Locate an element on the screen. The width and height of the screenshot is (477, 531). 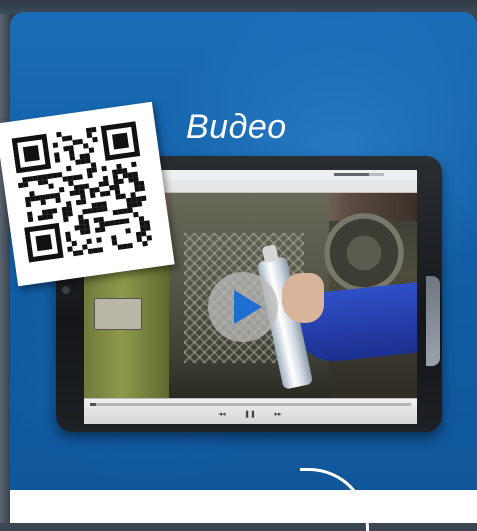
previous-button: ◂◂ is located at coordinates (222, 415).